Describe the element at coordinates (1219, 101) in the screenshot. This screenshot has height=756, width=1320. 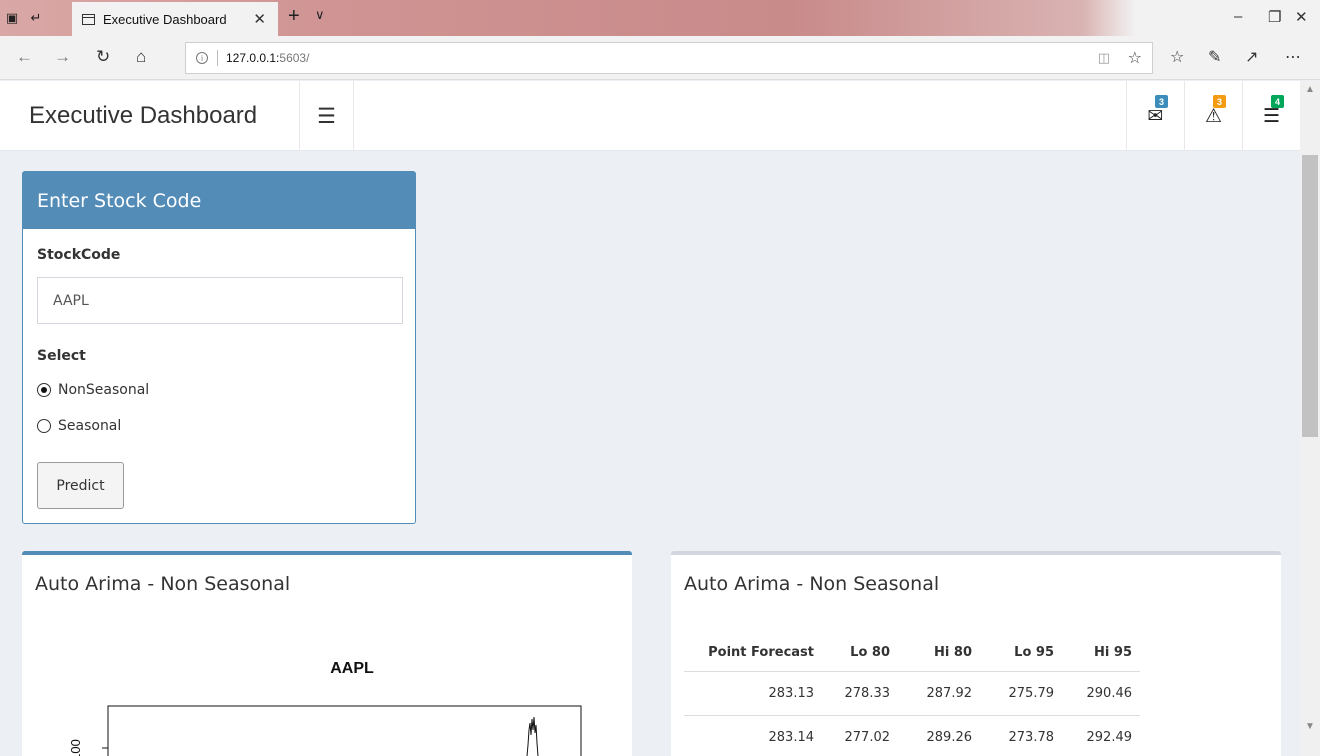
I see `notifications-badge: 3` at that location.